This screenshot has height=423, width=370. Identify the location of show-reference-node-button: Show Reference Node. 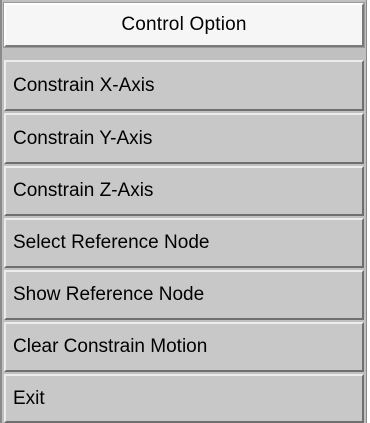
(184, 295).